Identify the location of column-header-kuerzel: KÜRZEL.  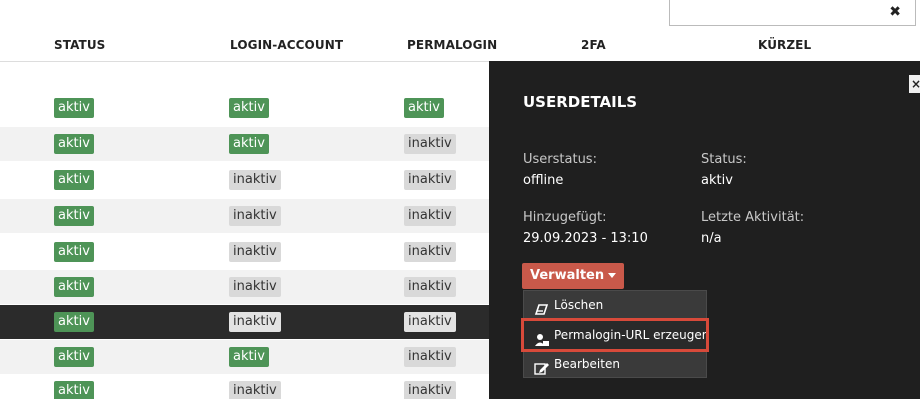
(784, 45).